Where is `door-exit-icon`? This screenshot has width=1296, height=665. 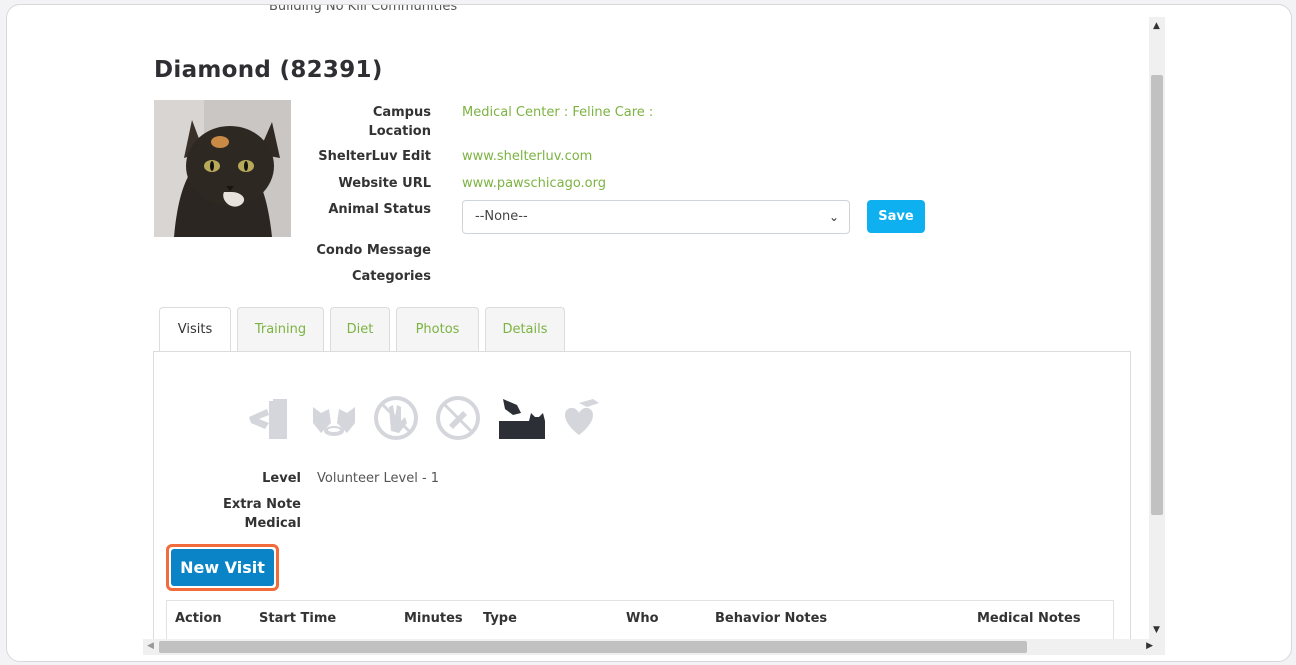
door-exit-icon is located at coordinates (272, 418).